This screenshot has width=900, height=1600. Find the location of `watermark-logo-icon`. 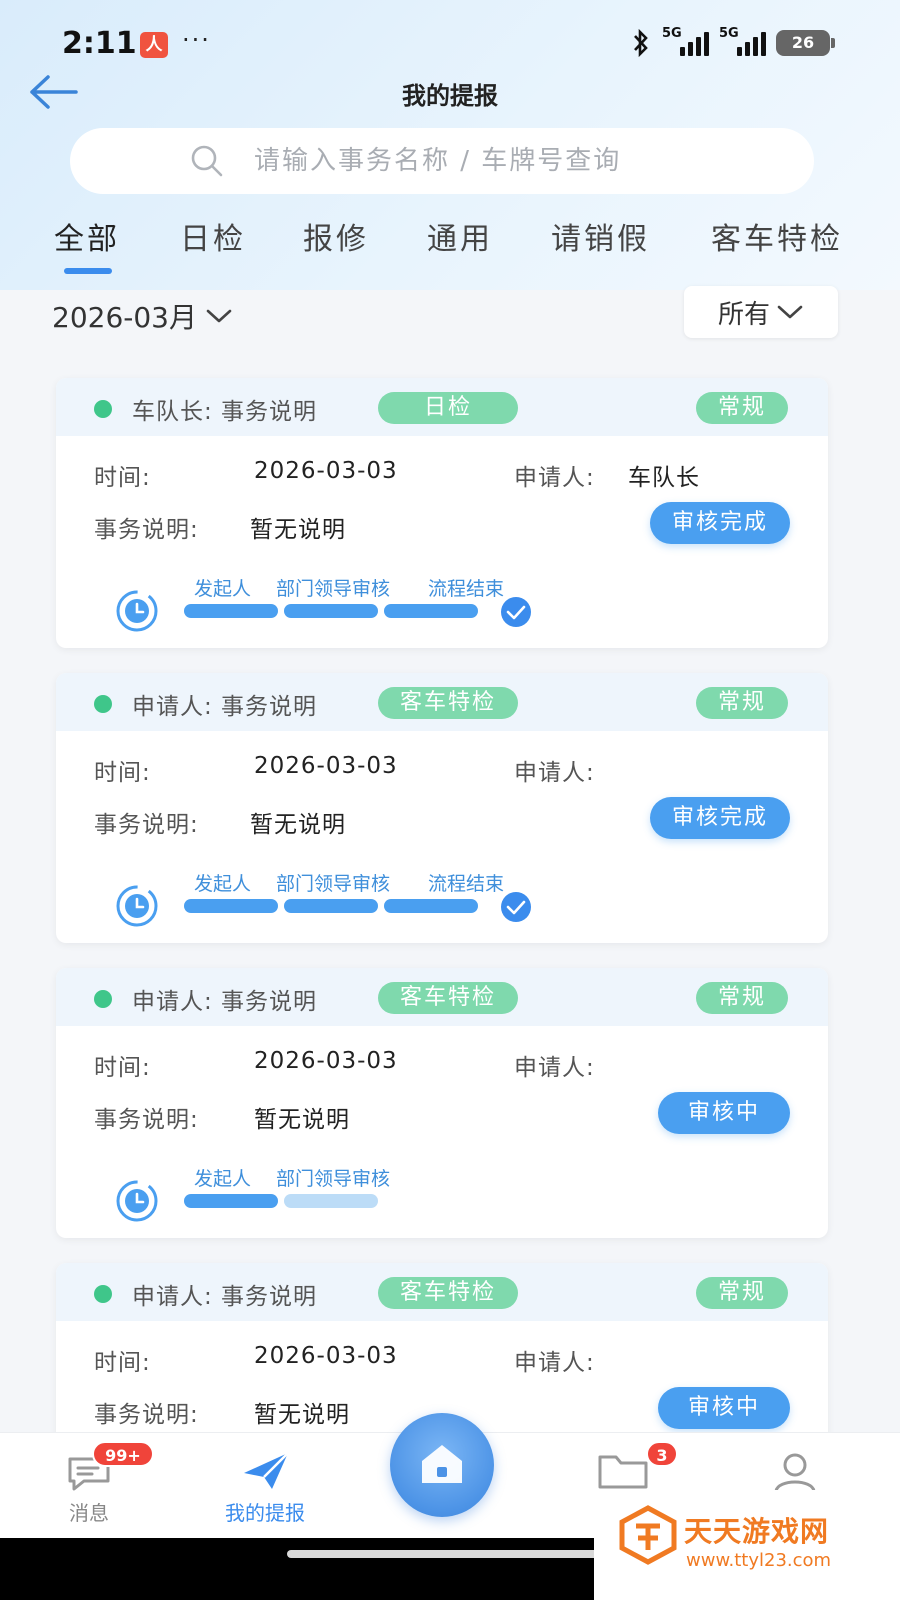

watermark-logo-icon is located at coordinates (648, 1535).